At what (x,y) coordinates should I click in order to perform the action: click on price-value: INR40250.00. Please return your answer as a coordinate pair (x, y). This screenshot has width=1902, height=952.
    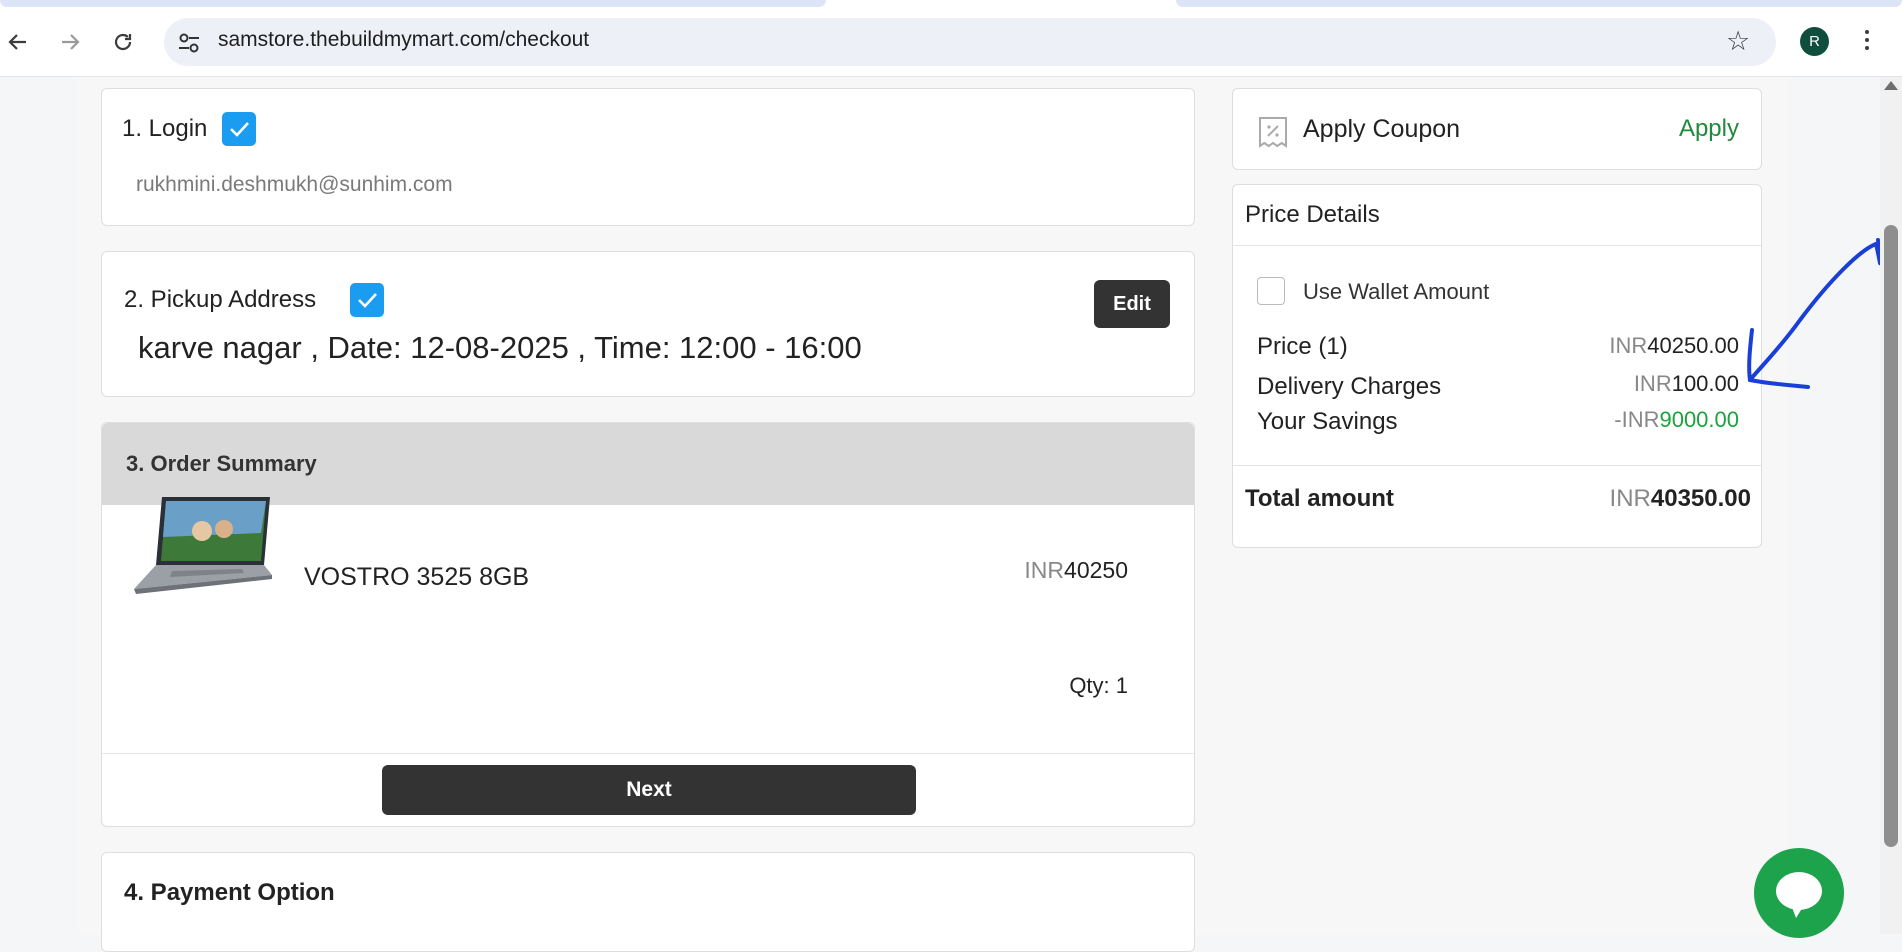
    Looking at the image, I should click on (1674, 346).